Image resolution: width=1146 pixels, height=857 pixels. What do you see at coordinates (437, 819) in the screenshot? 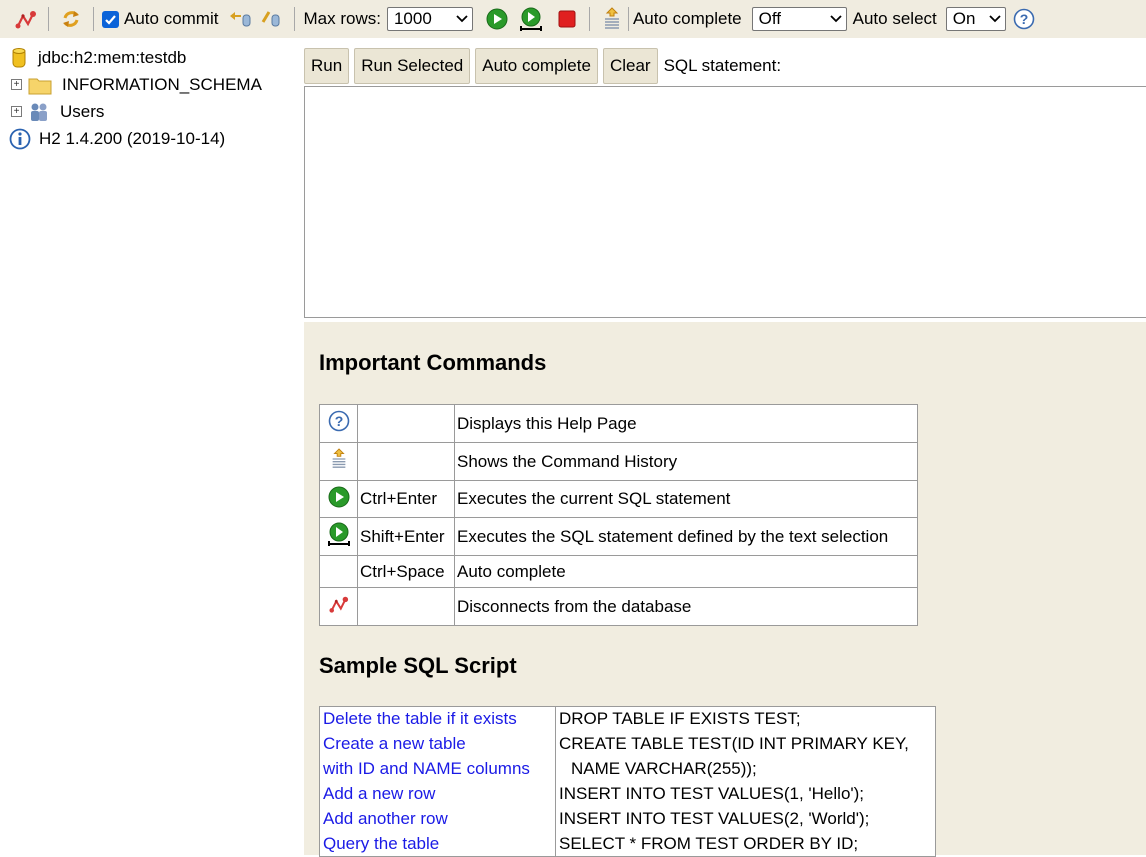
I see `script-link: Add another row` at bounding box center [437, 819].